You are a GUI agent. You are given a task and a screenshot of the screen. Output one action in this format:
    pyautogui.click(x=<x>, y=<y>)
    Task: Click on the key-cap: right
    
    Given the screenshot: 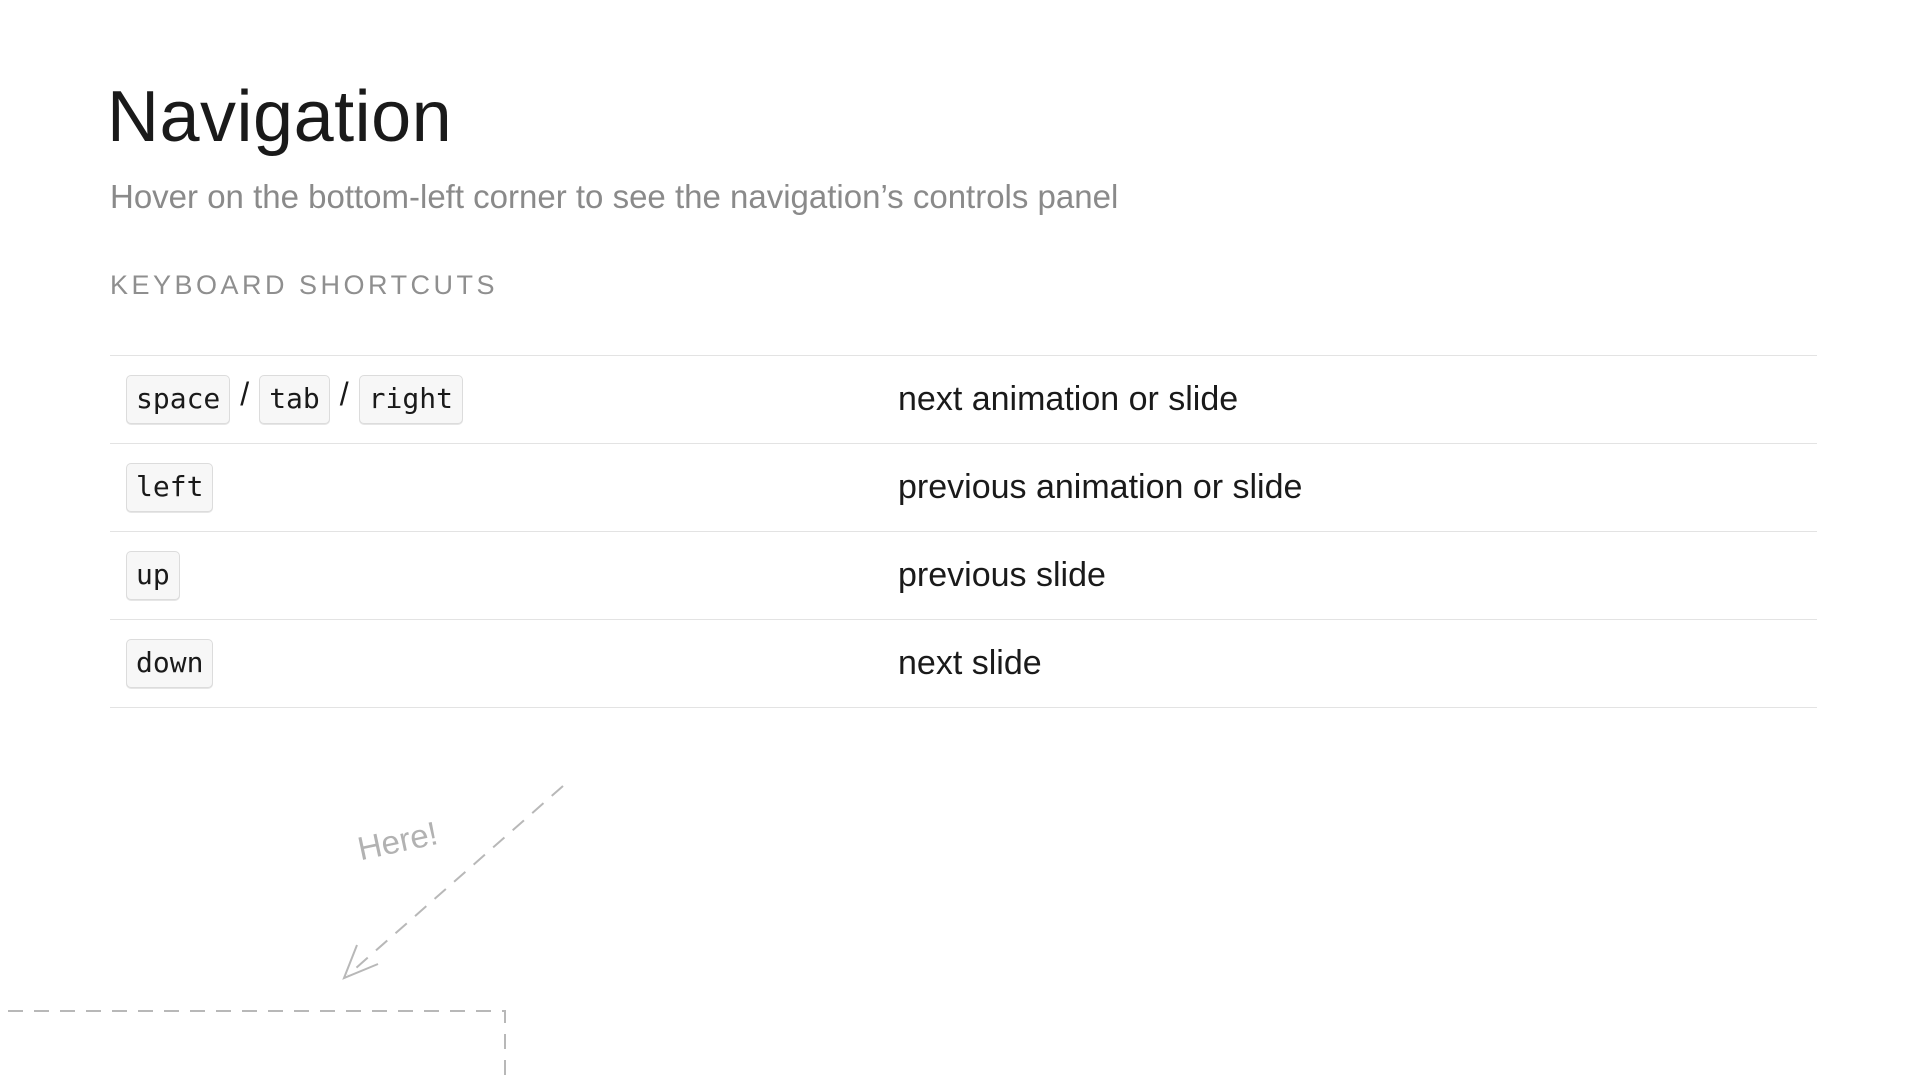 What is the action you would take?
    pyautogui.click(x=410, y=399)
    